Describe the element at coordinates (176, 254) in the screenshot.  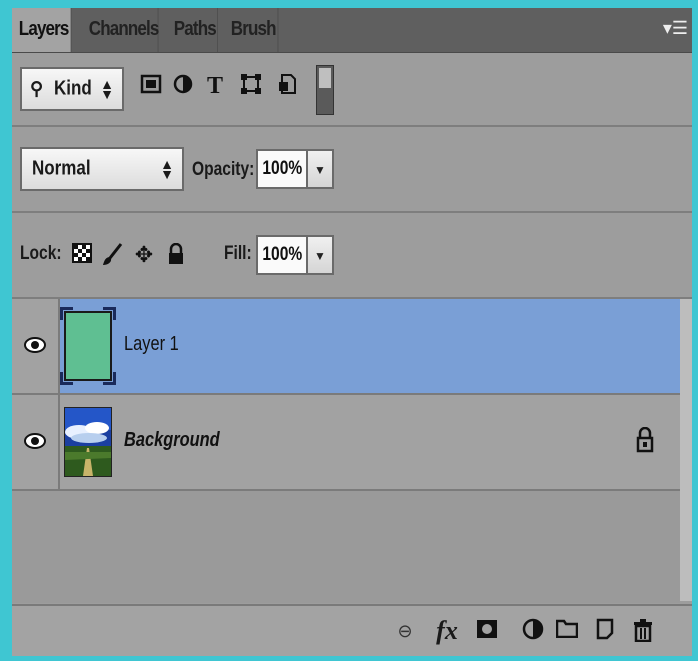
I see `lock-all-icon` at that location.